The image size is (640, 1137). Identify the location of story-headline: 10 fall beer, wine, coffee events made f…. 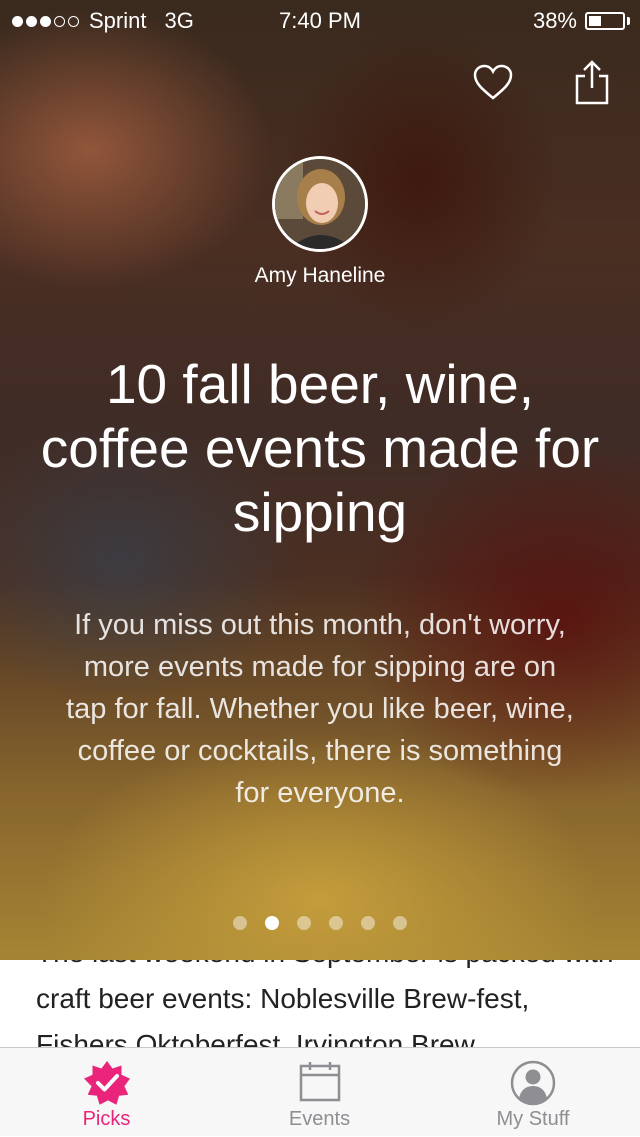
(320, 448).